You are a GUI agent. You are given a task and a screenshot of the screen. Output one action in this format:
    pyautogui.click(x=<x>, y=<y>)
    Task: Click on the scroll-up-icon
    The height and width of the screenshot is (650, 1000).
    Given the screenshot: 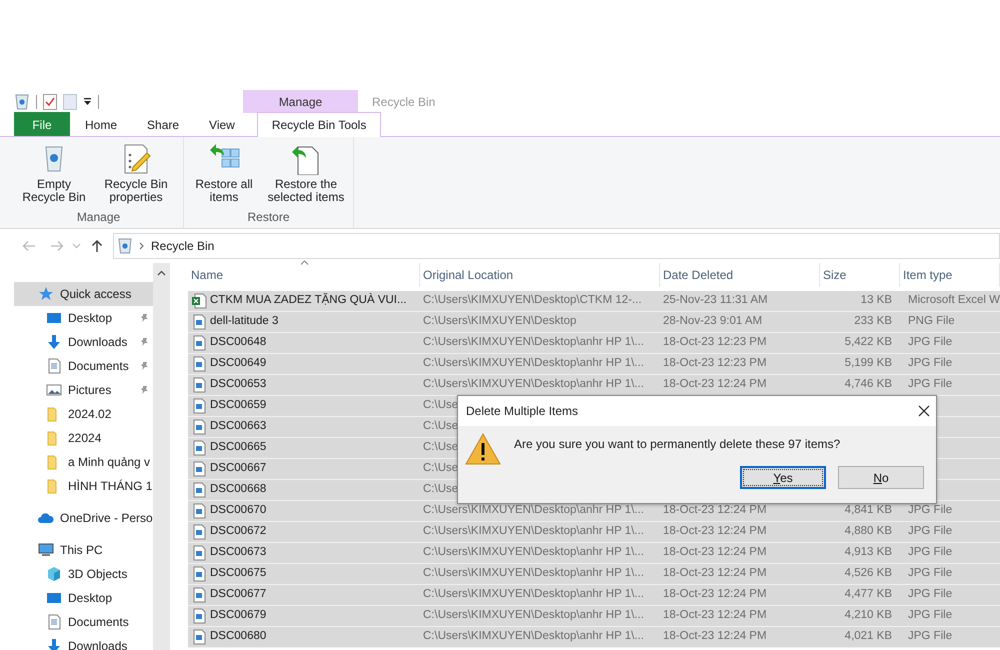 What is the action you would take?
    pyautogui.click(x=161, y=273)
    